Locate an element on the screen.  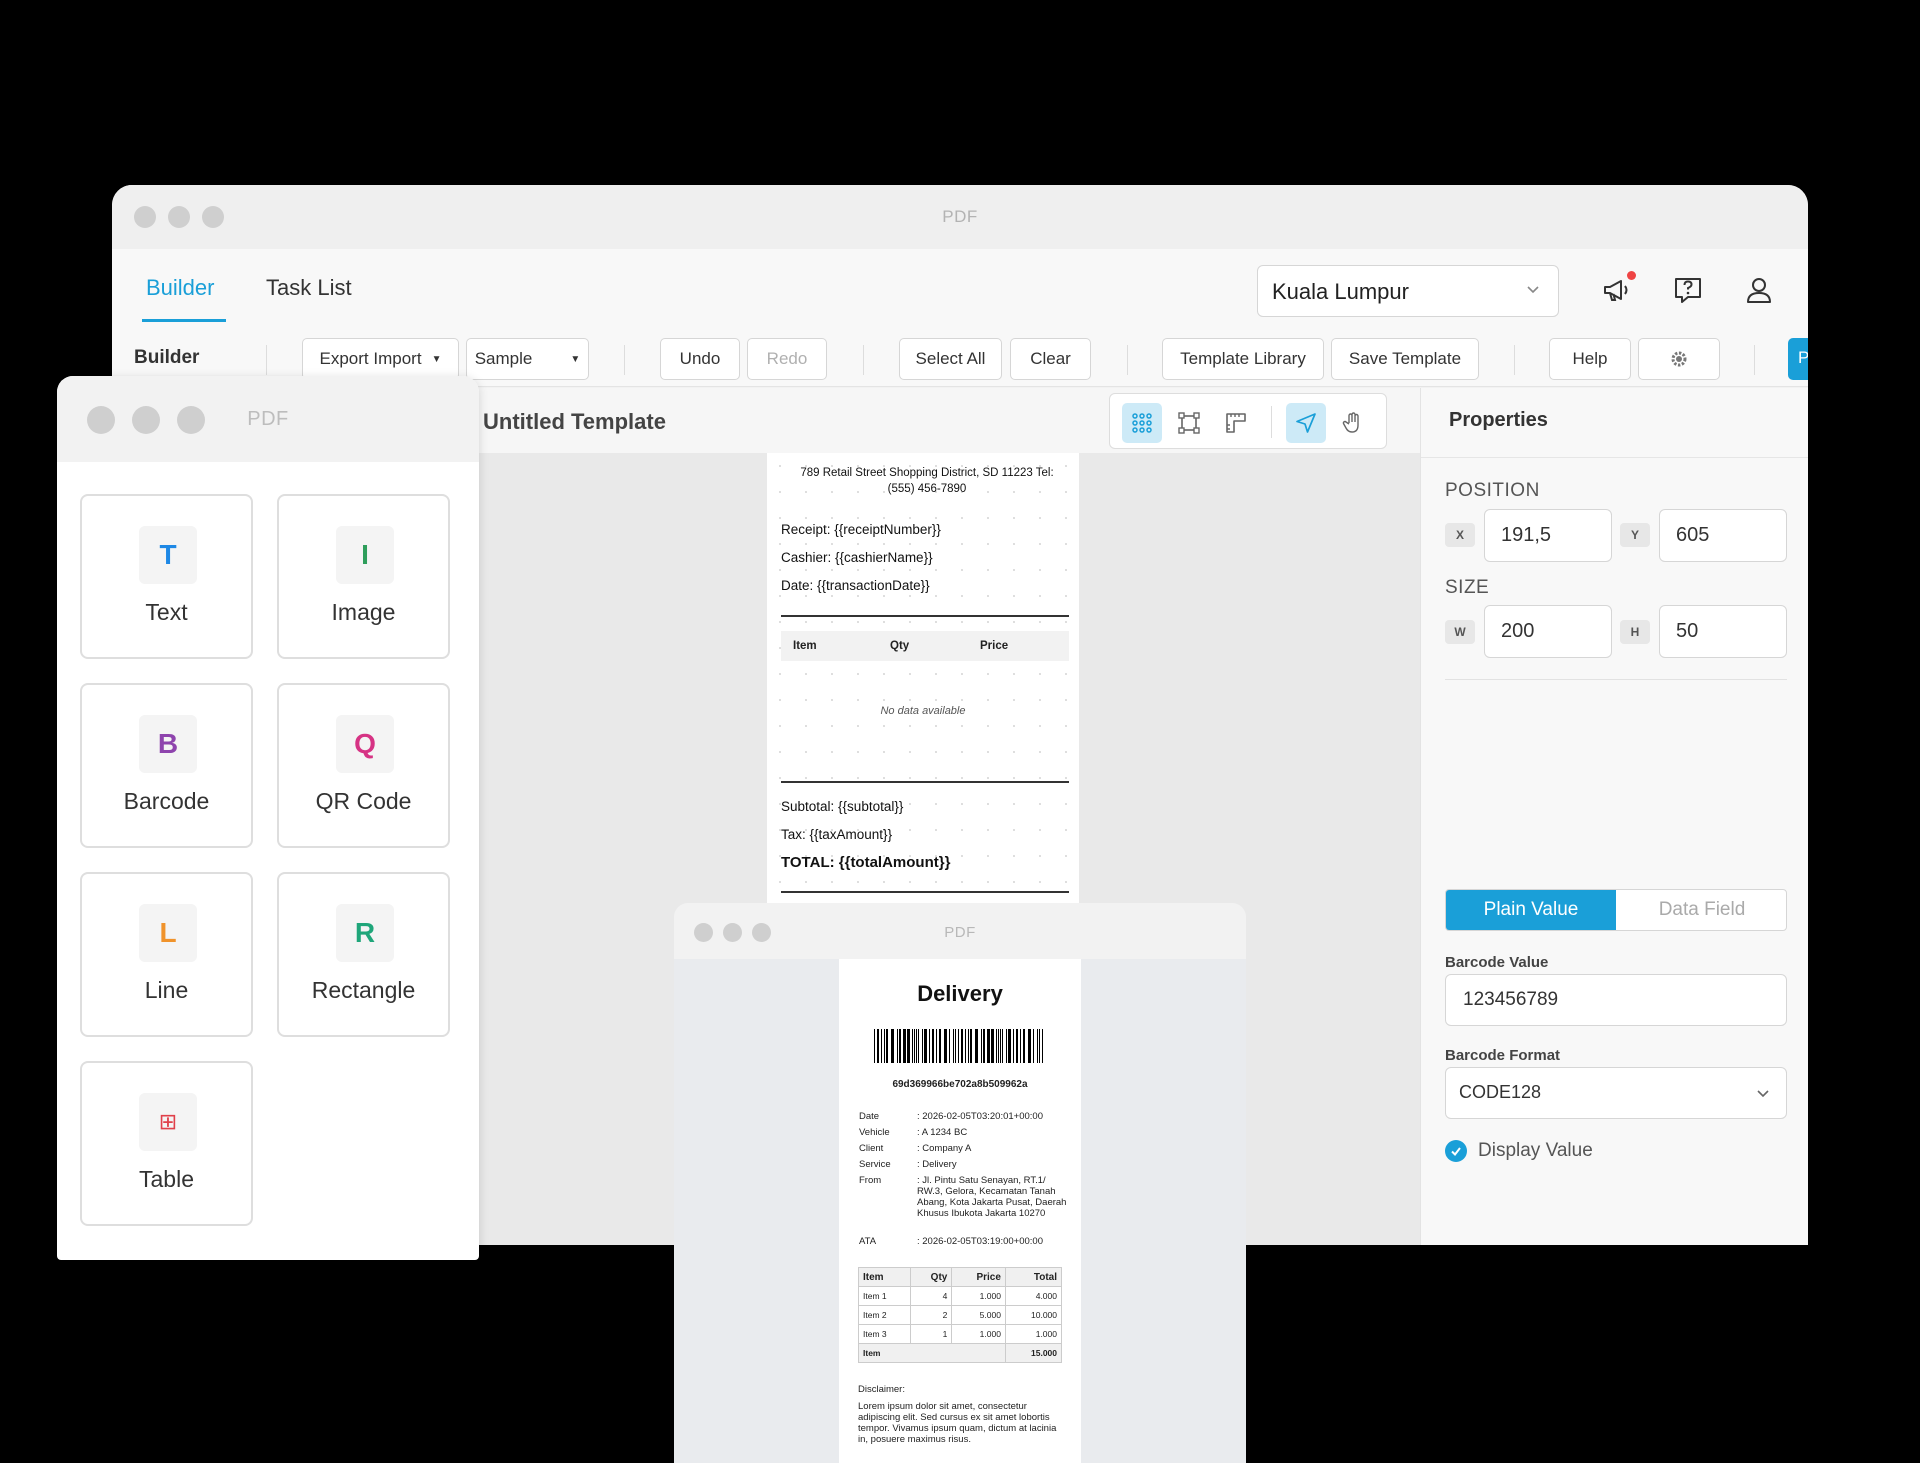
window-title: PDF is located at coordinates (268, 419).